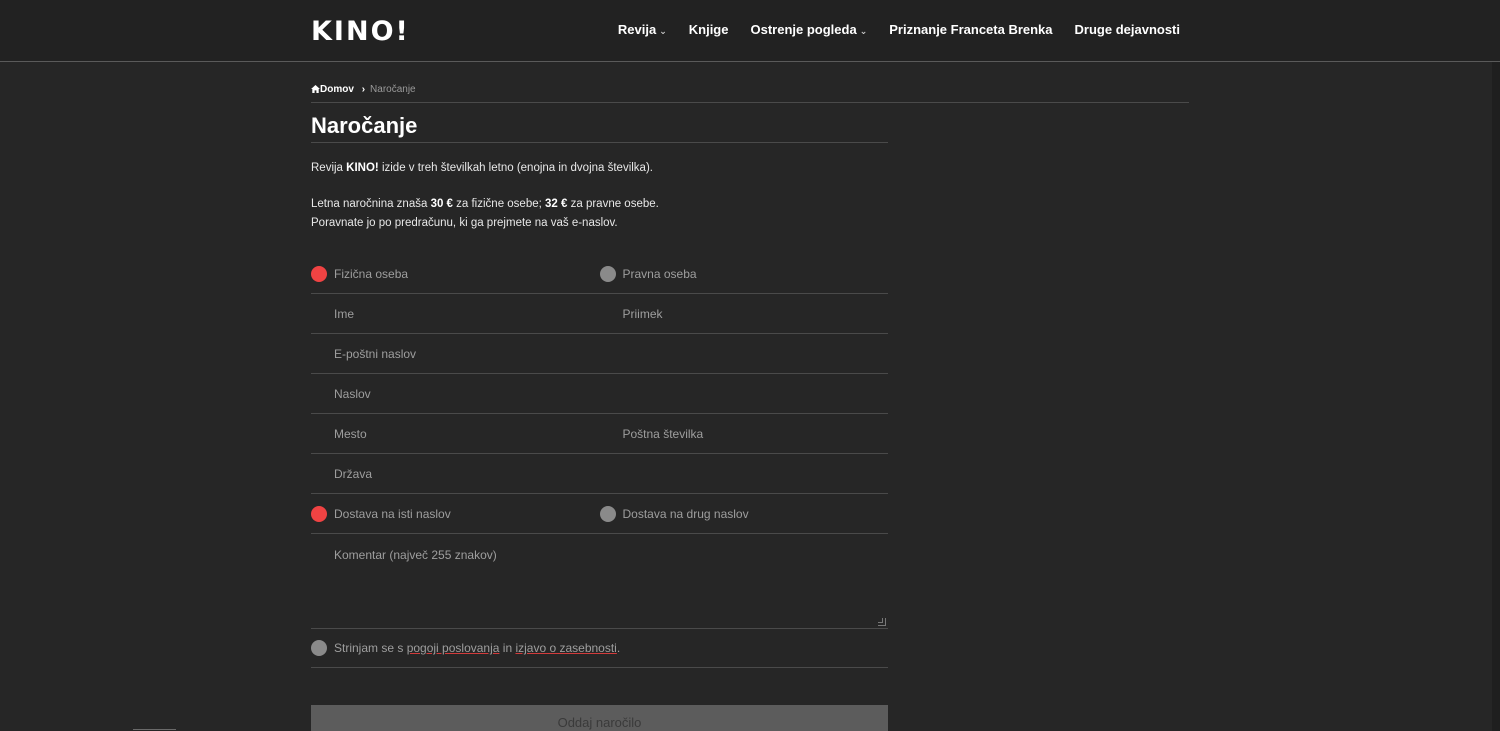 Image resolution: width=1500 pixels, height=731 pixels. I want to click on city-field: Mesto, so click(455, 433).